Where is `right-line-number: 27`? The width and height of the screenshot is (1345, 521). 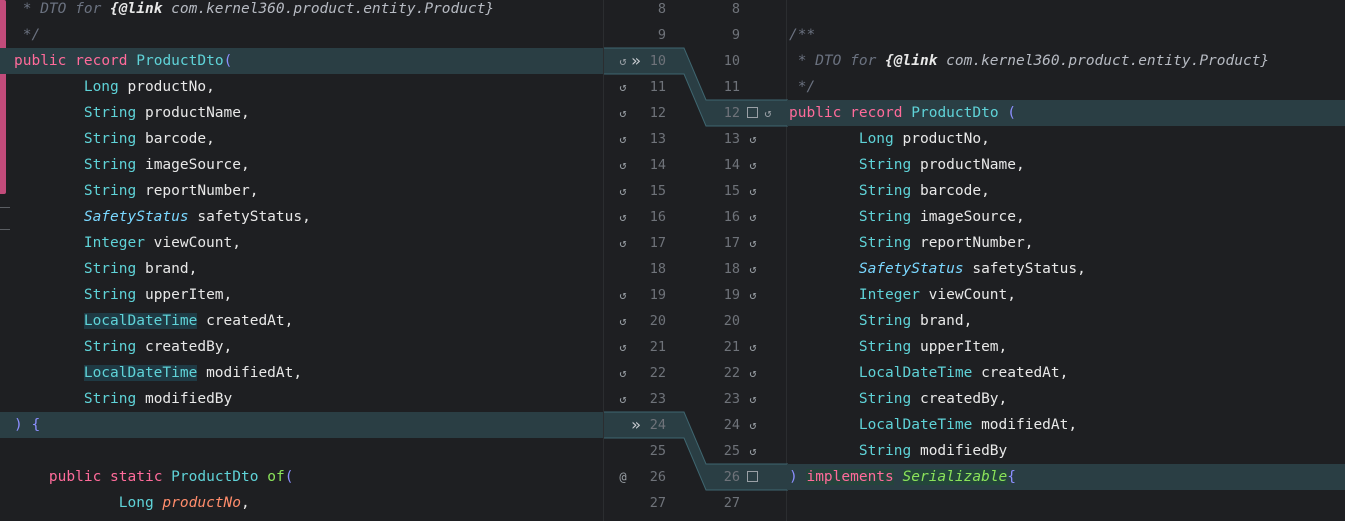
right-line-number: 27 is located at coordinates (731, 503).